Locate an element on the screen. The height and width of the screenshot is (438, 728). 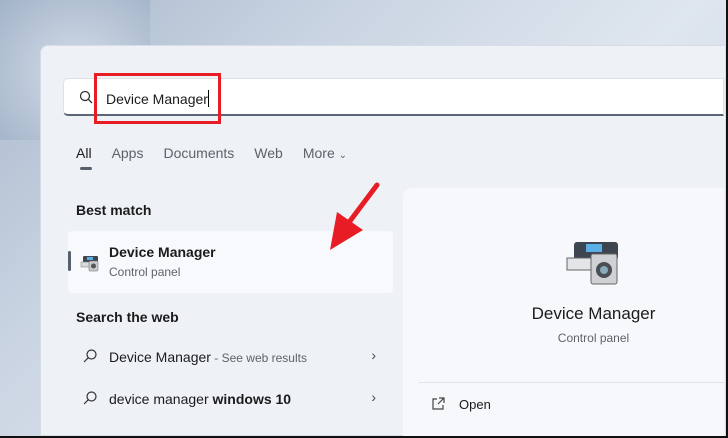
device-manager-icon is located at coordinates (89, 264).